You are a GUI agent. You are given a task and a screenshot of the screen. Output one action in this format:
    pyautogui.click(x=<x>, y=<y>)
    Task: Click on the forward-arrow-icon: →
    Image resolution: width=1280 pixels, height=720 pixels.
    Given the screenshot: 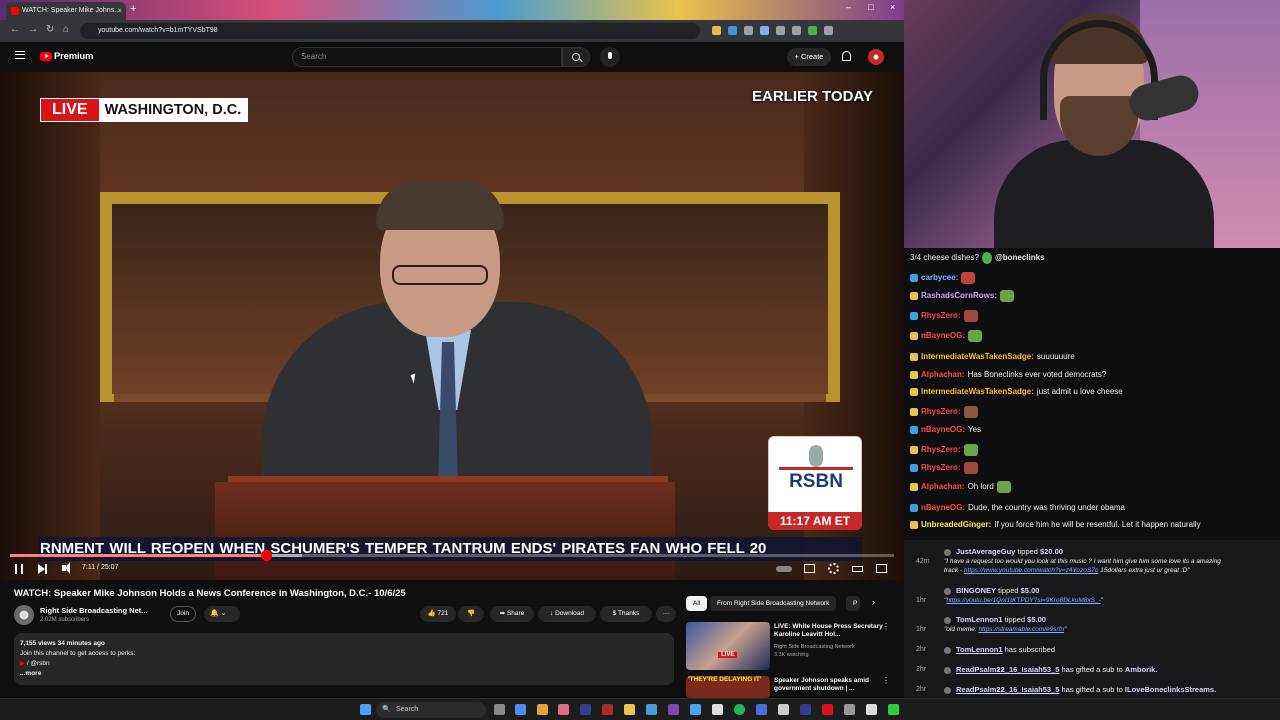 What is the action you would take?
    pyautogui.click(x=33, y=29)
    